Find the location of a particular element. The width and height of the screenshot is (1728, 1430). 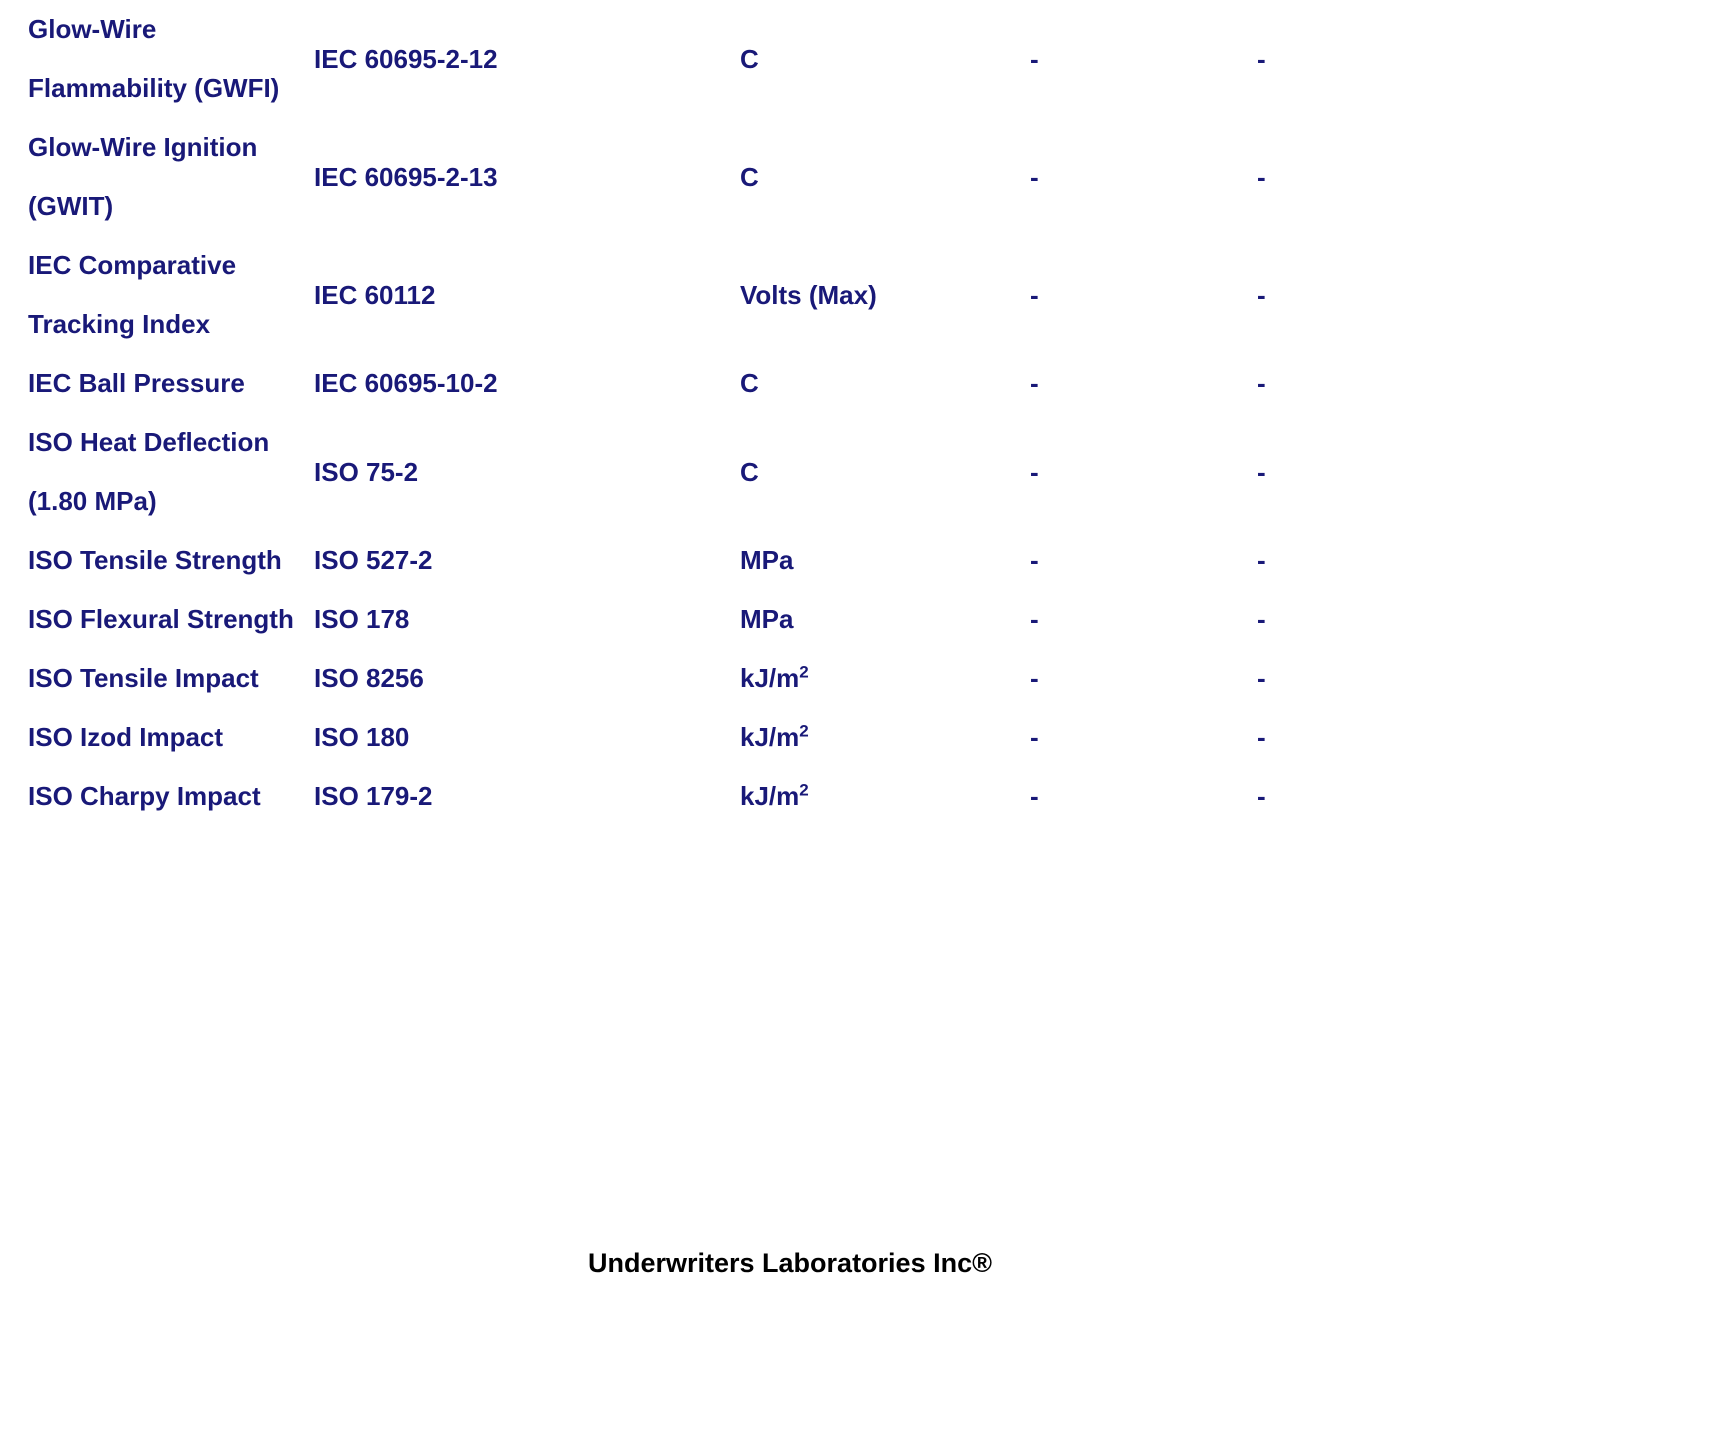

table-row: ISO Izod Impact ISO 180 kJ/m2- - is located at coordinates (750, 737).